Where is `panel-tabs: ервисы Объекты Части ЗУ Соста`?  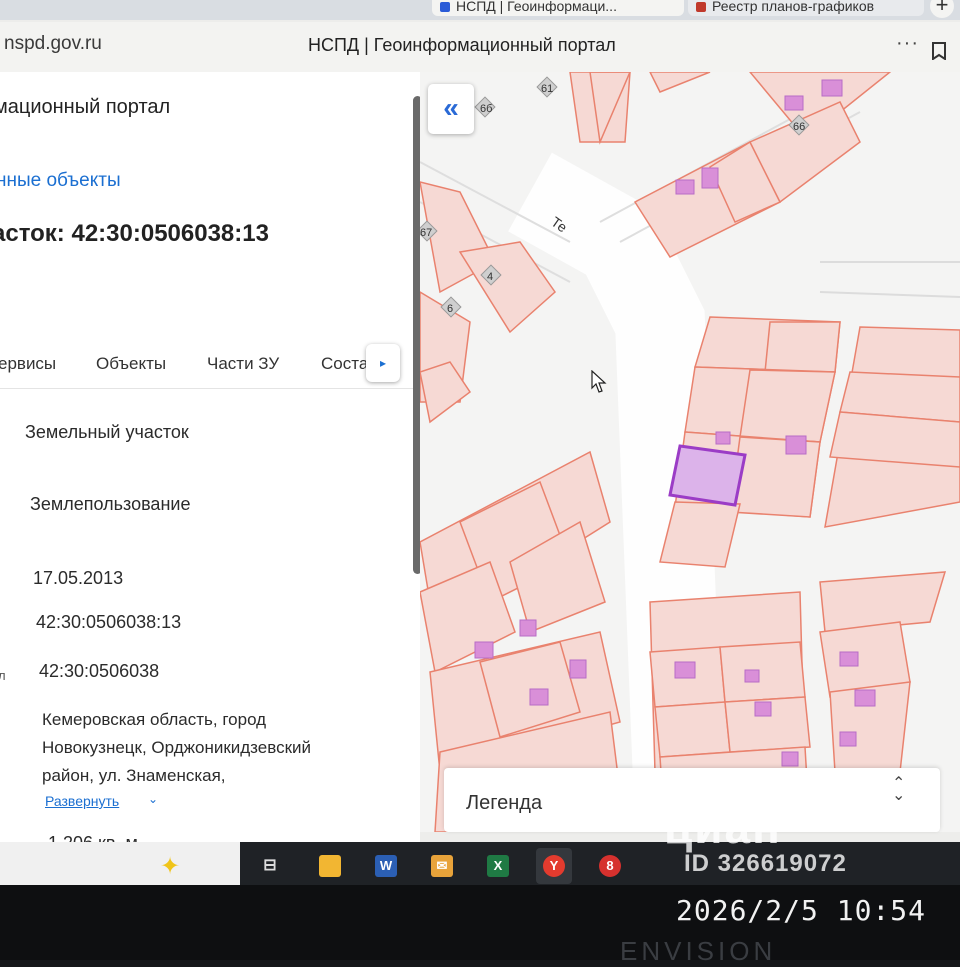
panel-tabs: ервисы Объекты Части ЗУ Соста is located at coordinates (210, 368).